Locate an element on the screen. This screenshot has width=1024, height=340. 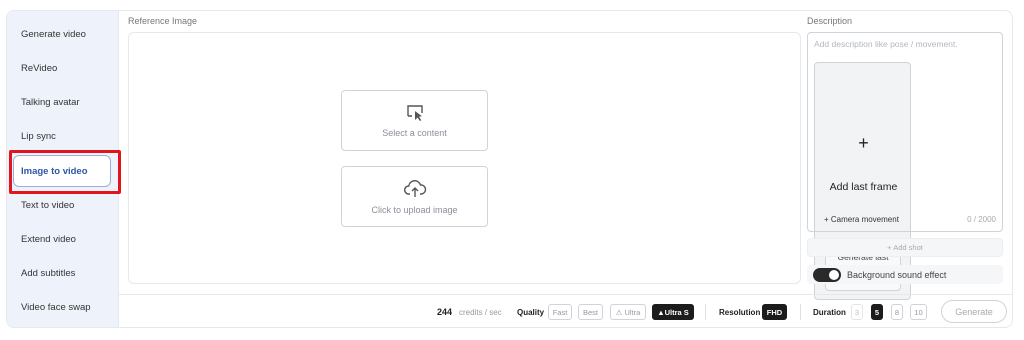
duration-5-option: 5 is located at coordinates (877, 312).